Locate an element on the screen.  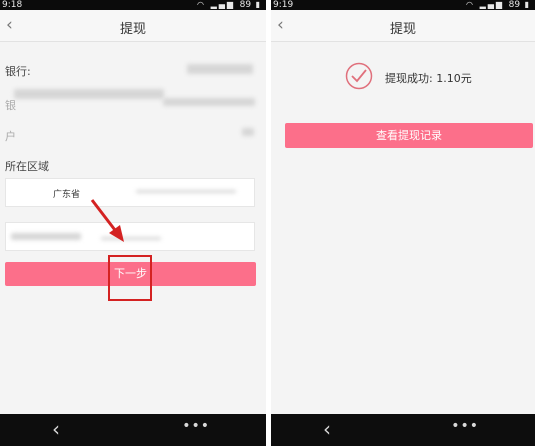
title-bar: ‹ 提现 is located at coordinates (403, 26).